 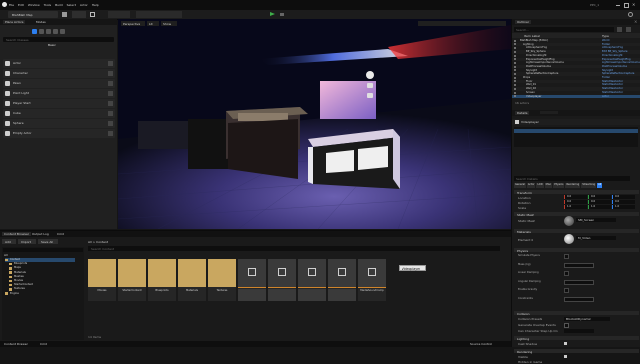 What do you see at coordinates (64, 14) in the screenshot?
I see `save-icon` at bounding box center [64, 14].